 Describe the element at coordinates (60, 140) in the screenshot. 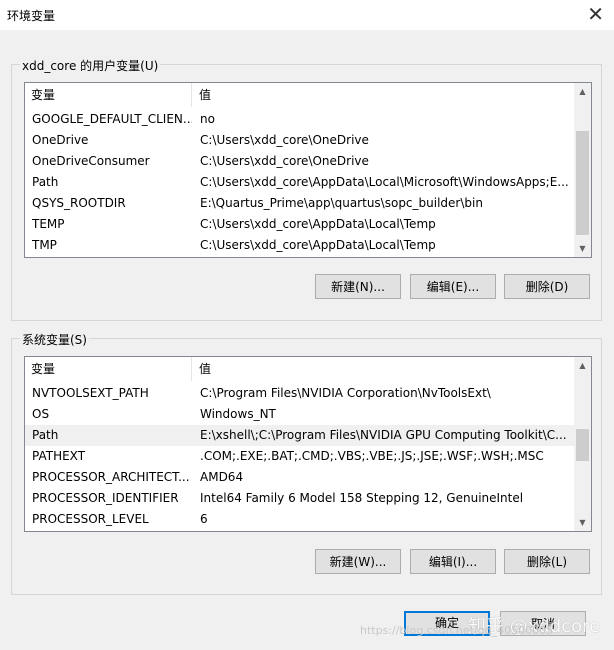

I see `variable-name: OneDrive` at that location.